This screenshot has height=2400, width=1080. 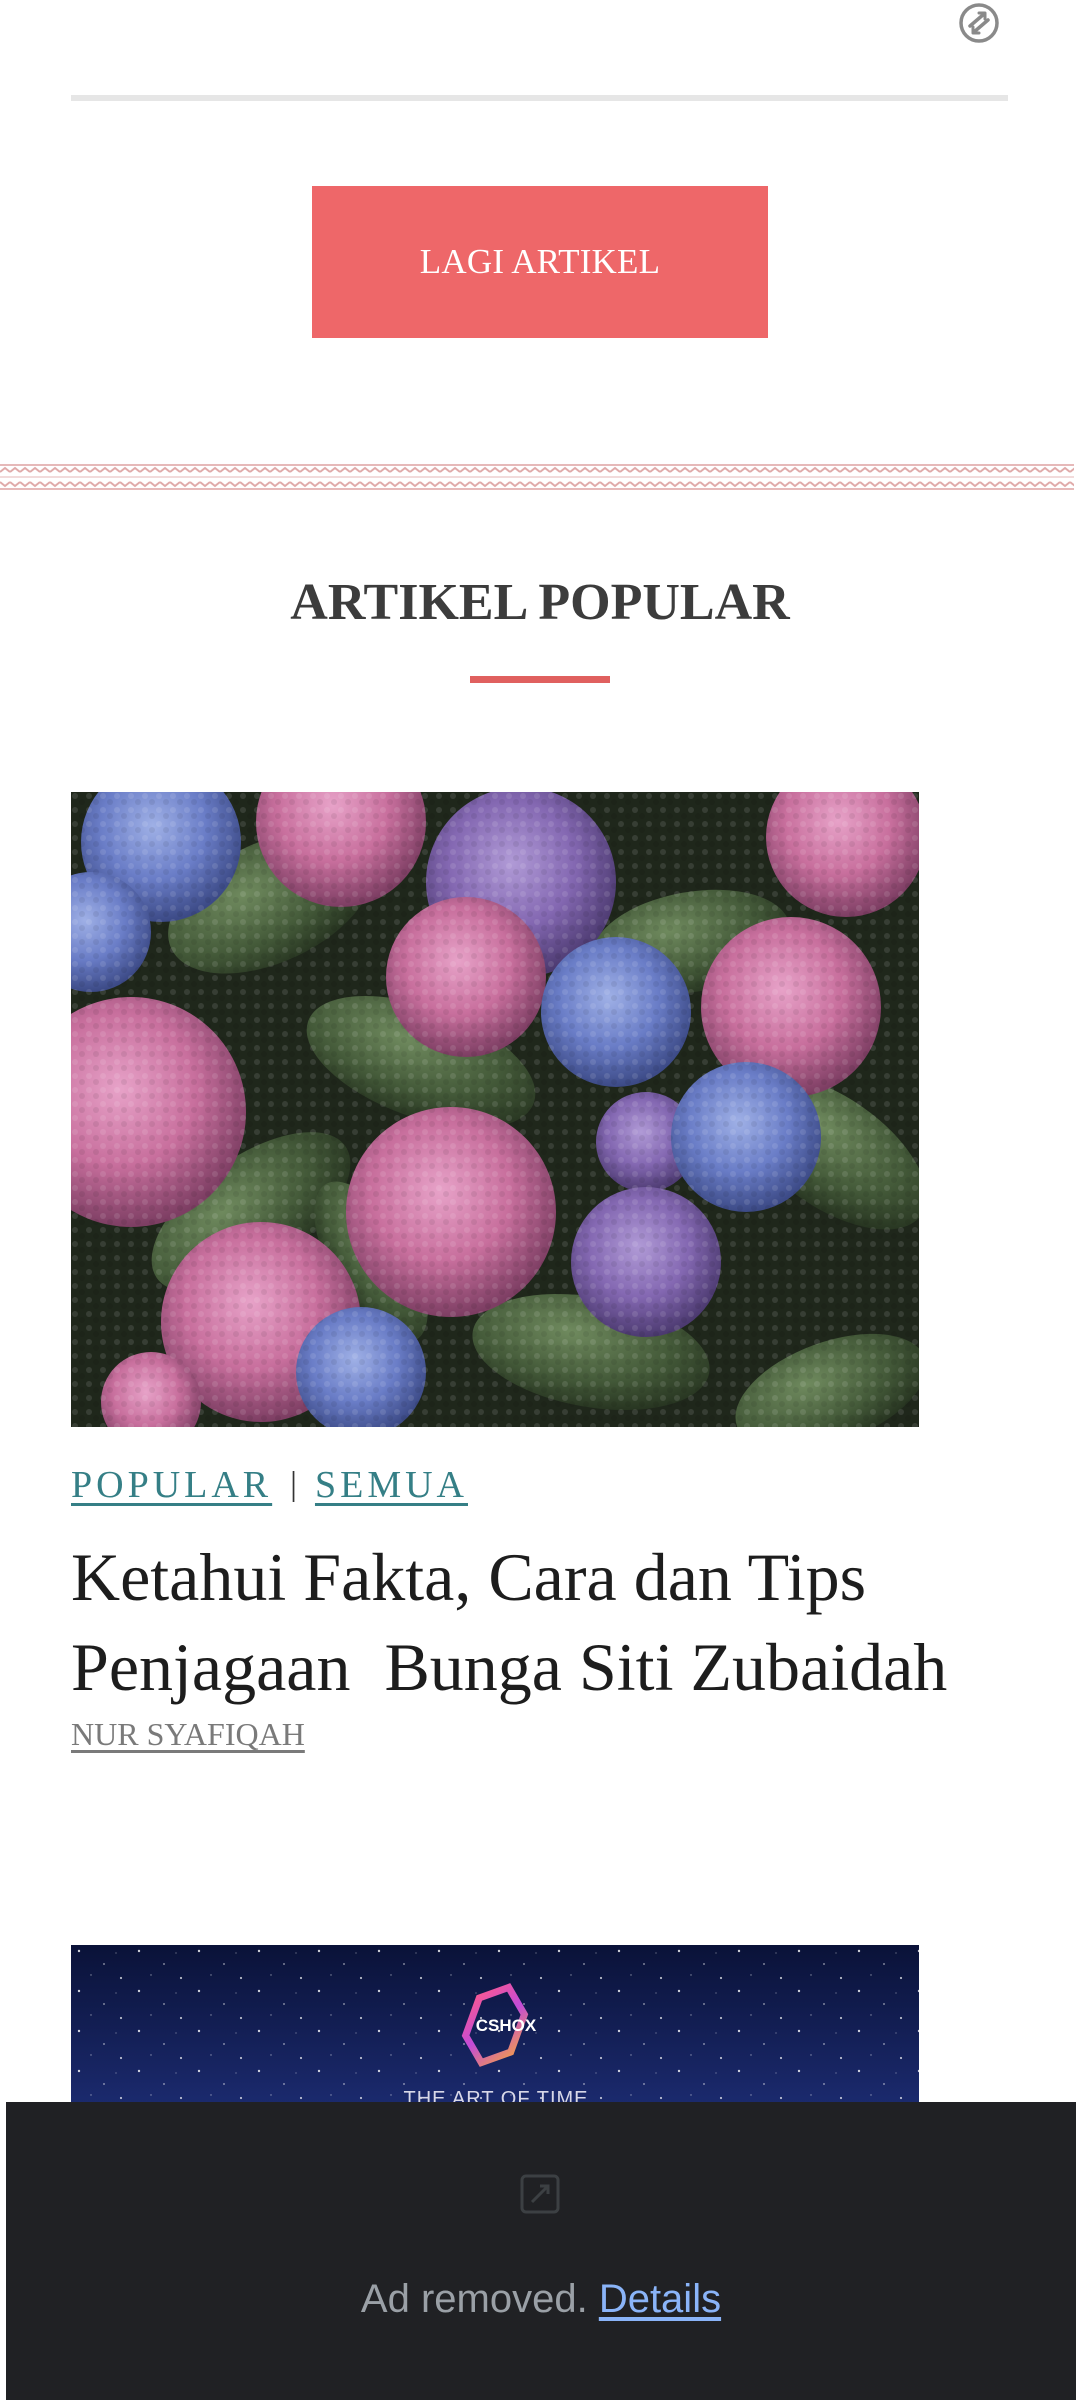 What do you see at coordinates (660, 2299) in the screenshot?
I see `ad-details-link: Details` at bounding box center [660, 2299].